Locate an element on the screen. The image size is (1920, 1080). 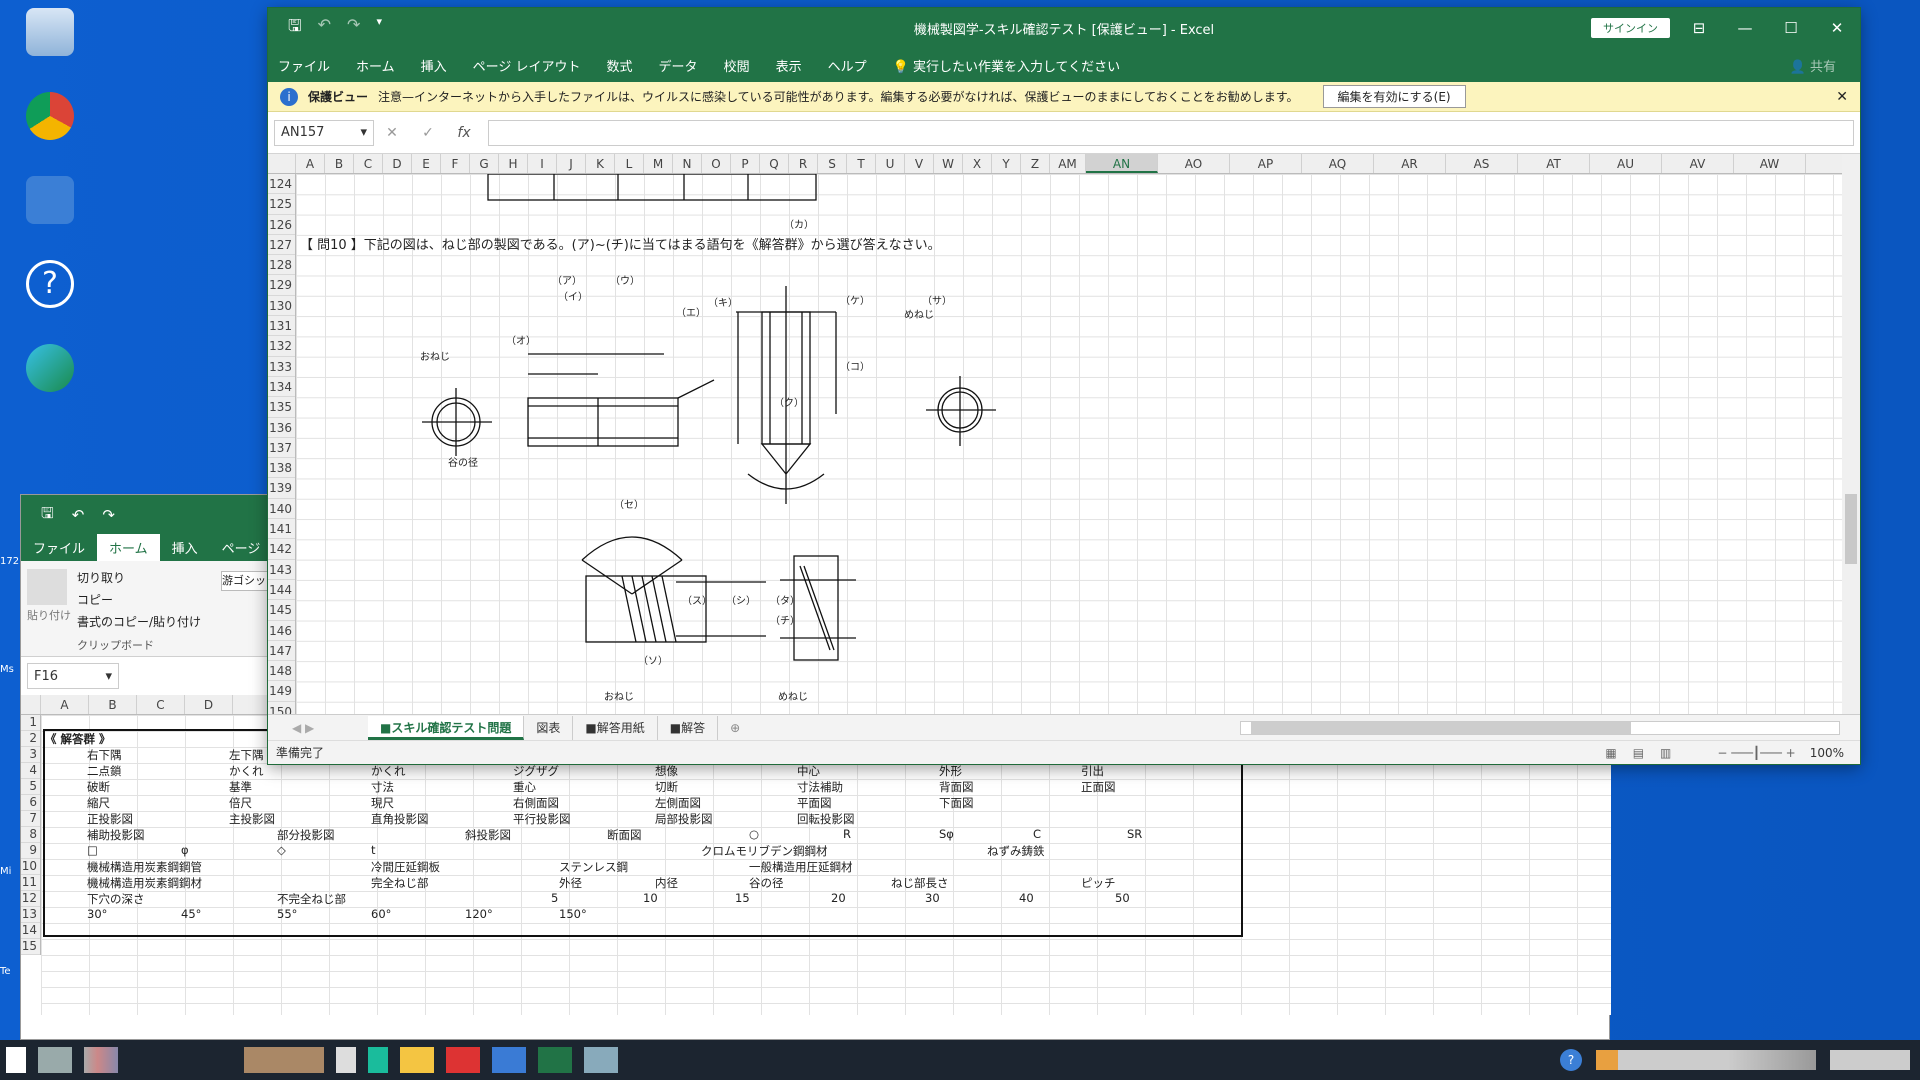
paste-button: 貼り付け is located at coordinates (49, 615).